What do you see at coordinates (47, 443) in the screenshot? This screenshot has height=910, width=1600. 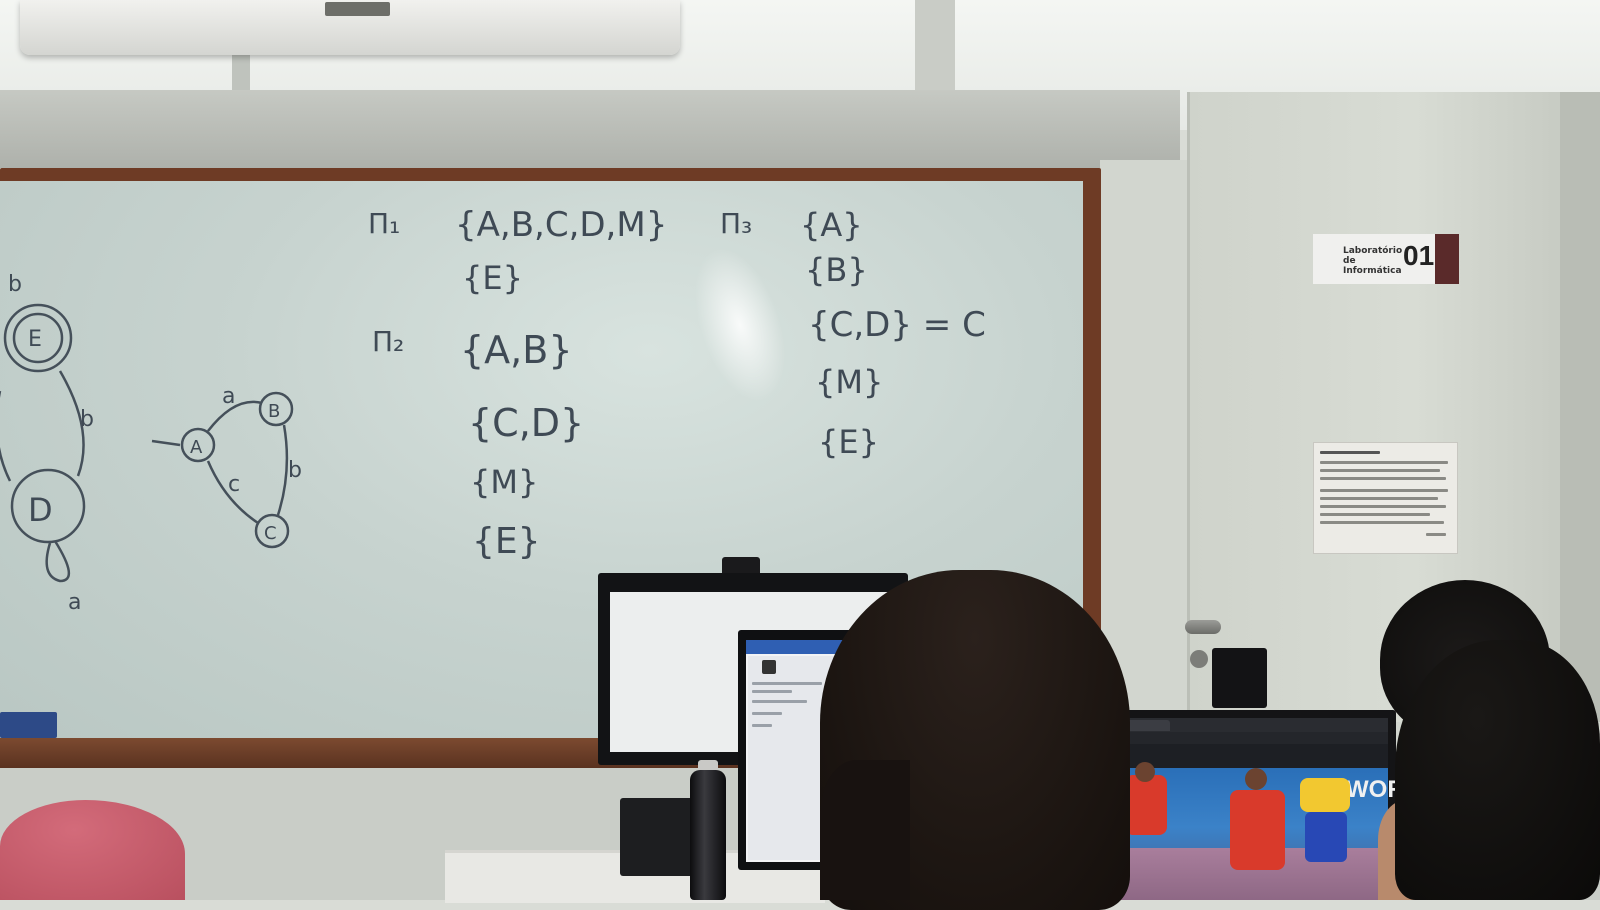 I see `automaton-left: E D b b a` at bounding box center [47, 443].